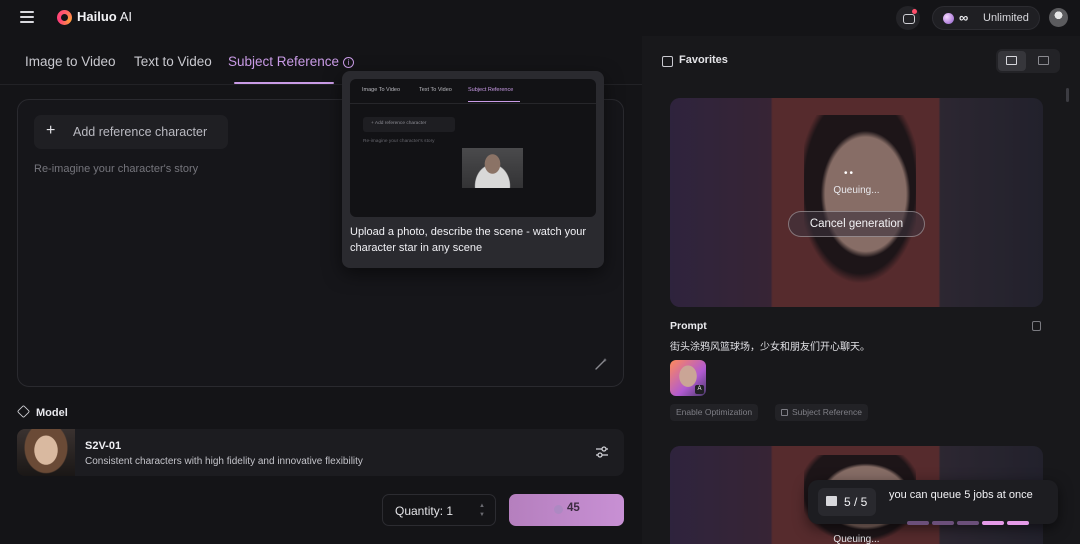 The width and height of the screenshot is (1080, 544). Describe the element at coordinates (1058, 17) in the screenshot. I see `user-avatar` at that location.